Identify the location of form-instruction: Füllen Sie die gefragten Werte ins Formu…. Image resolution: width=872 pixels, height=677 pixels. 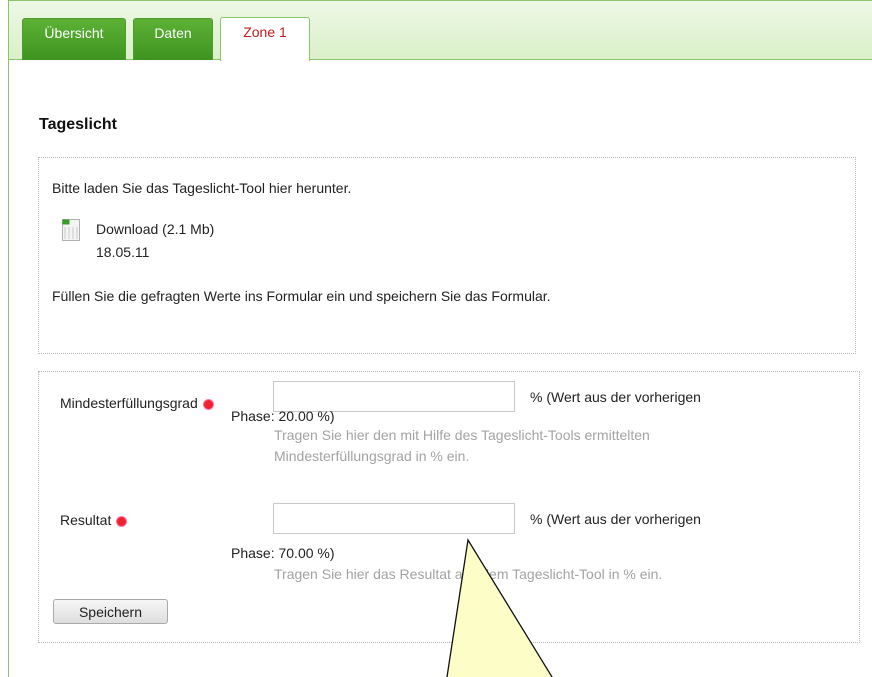
(301, 296).